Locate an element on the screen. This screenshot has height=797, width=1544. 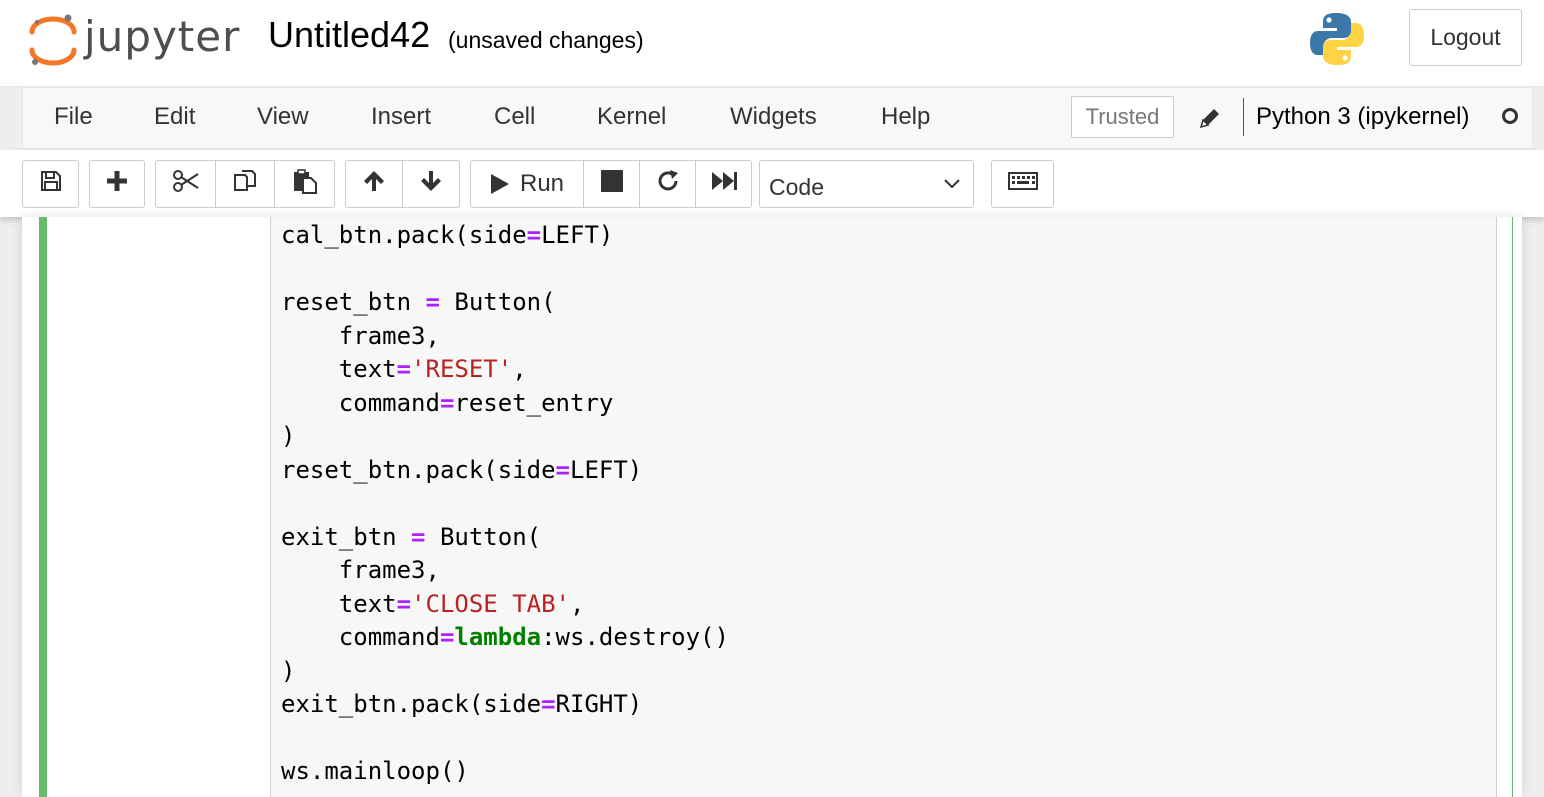
arrow-down-icon is located at coordinates (431, 184).